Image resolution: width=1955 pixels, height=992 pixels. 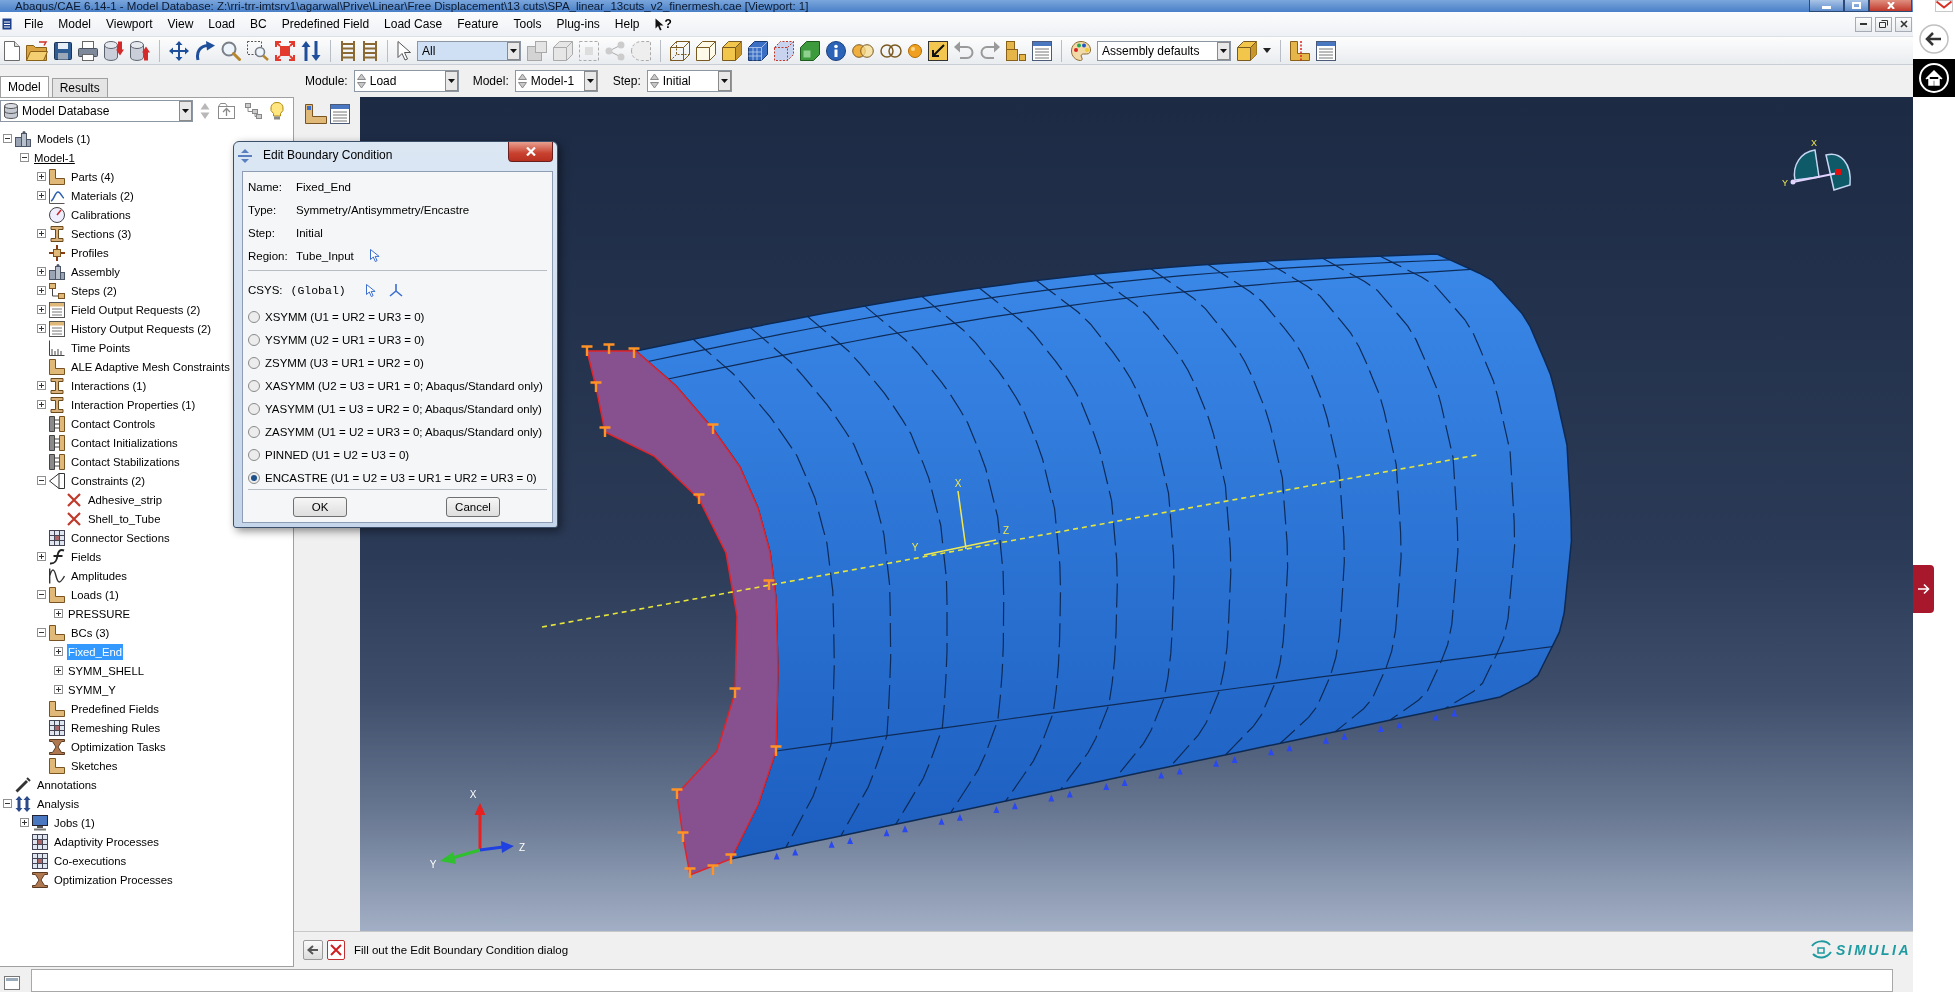 I want to click on tree-item: Optimization Tasks, so click(x=118, y=746).